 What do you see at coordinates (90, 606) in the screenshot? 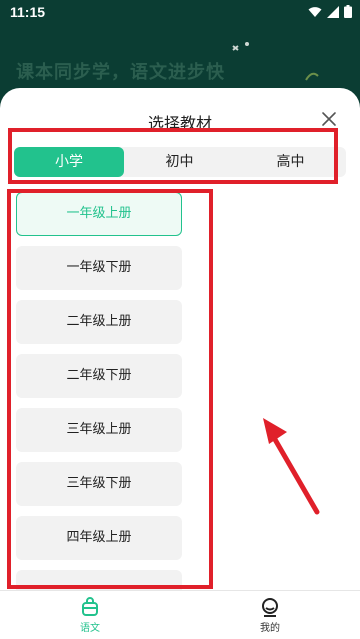
I see `book-bag-icon` at bounding box center [90, 606].